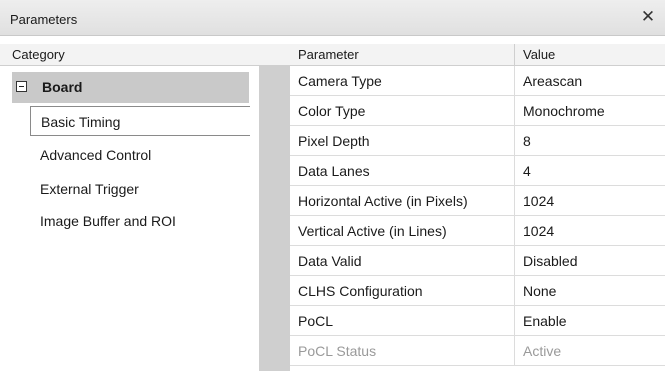 This screenshot has width=665, height=371. I want to click on parameter-value: Disabled, so click(550, 261).